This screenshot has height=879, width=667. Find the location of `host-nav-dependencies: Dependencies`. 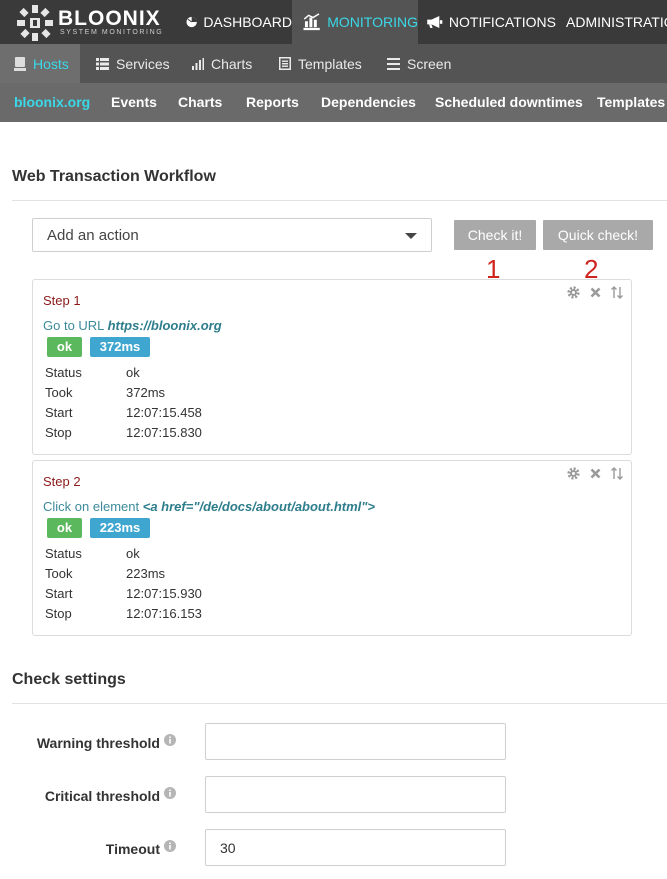

host-nav-dependencies: Dependencies is located at coordinates (368, 102).